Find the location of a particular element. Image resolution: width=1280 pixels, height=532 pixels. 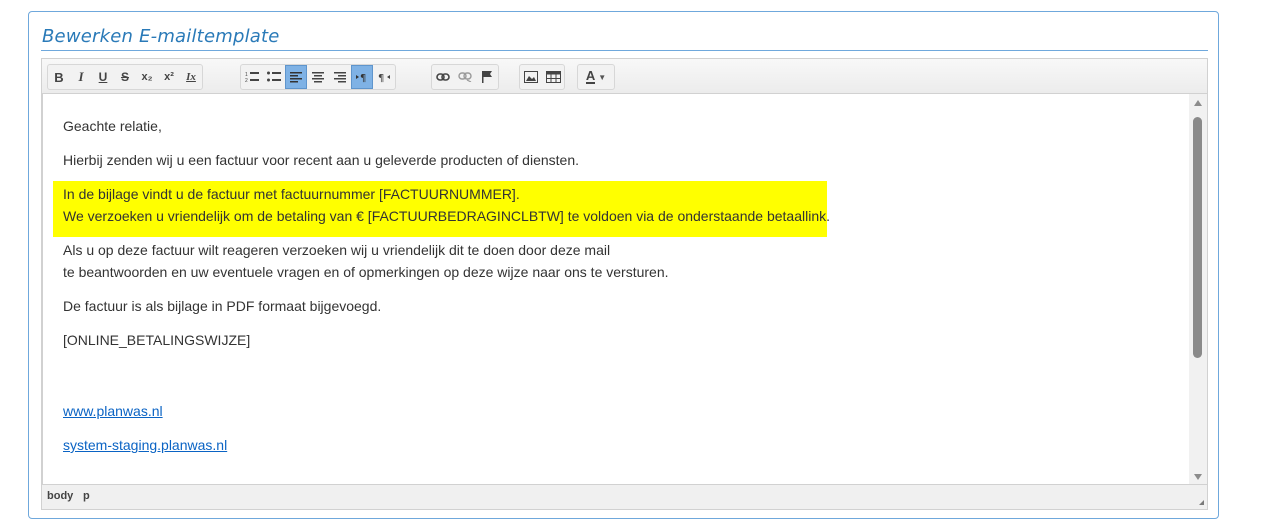

link-icon is located at coordinates (443, 77).